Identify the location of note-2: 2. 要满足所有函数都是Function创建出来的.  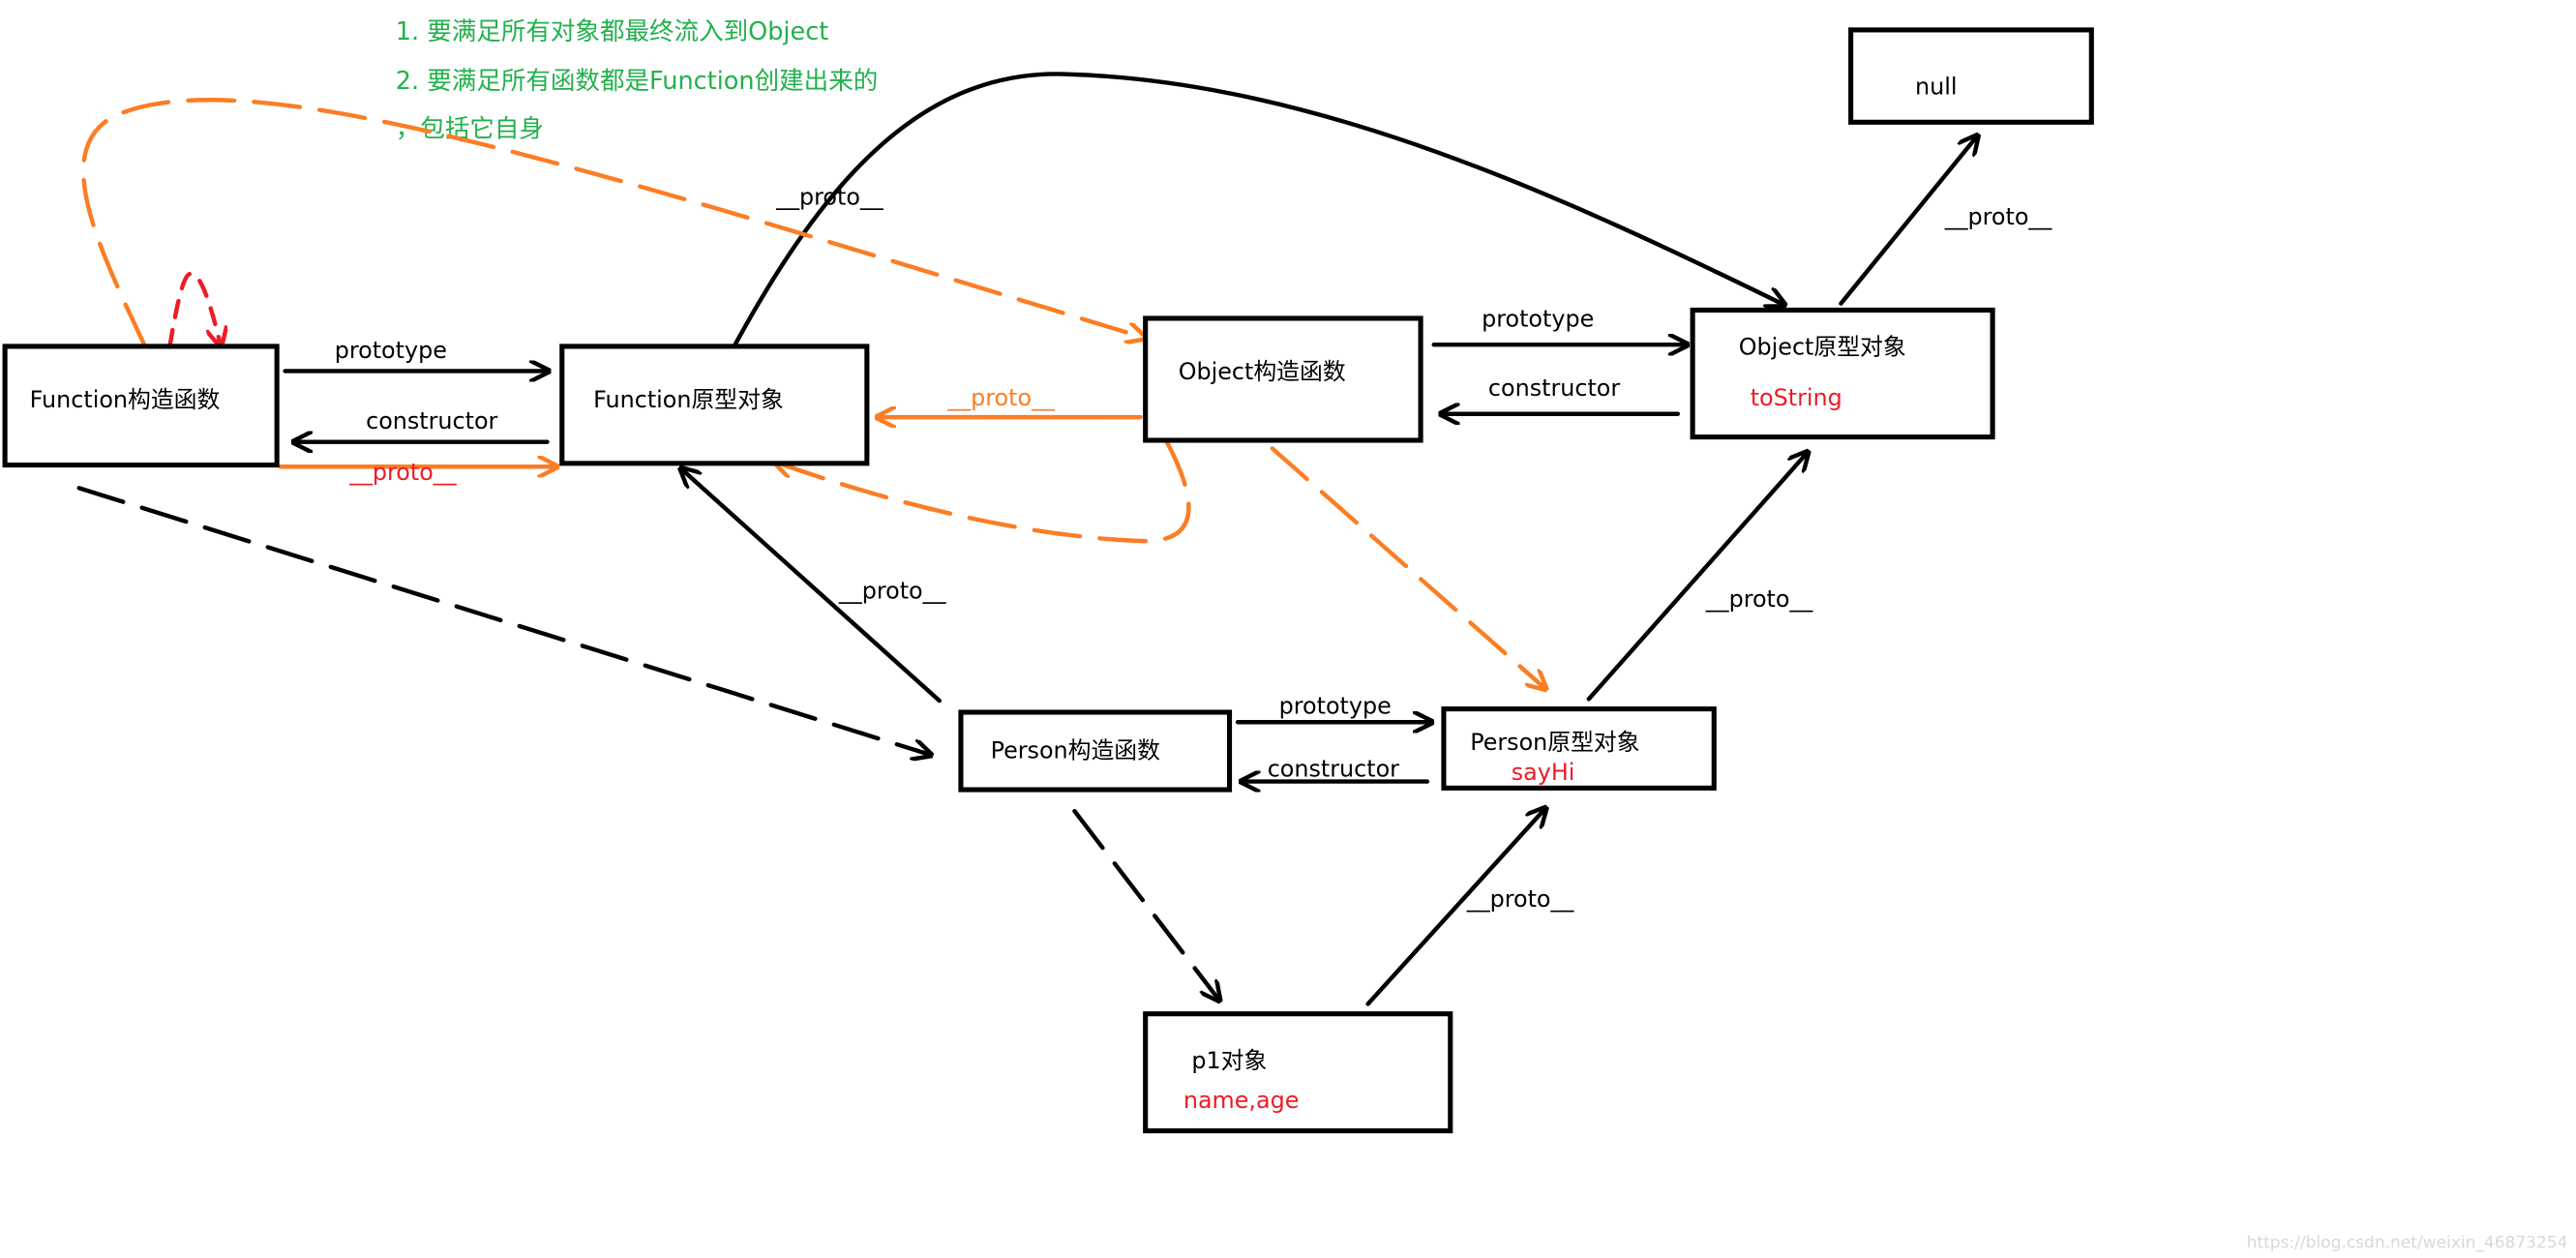
(637, 81).